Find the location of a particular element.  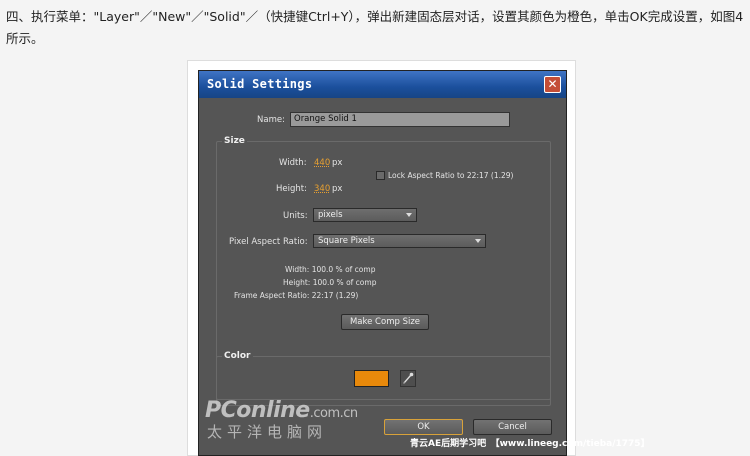

eyedropper-button is located at coordinates (408, 378).